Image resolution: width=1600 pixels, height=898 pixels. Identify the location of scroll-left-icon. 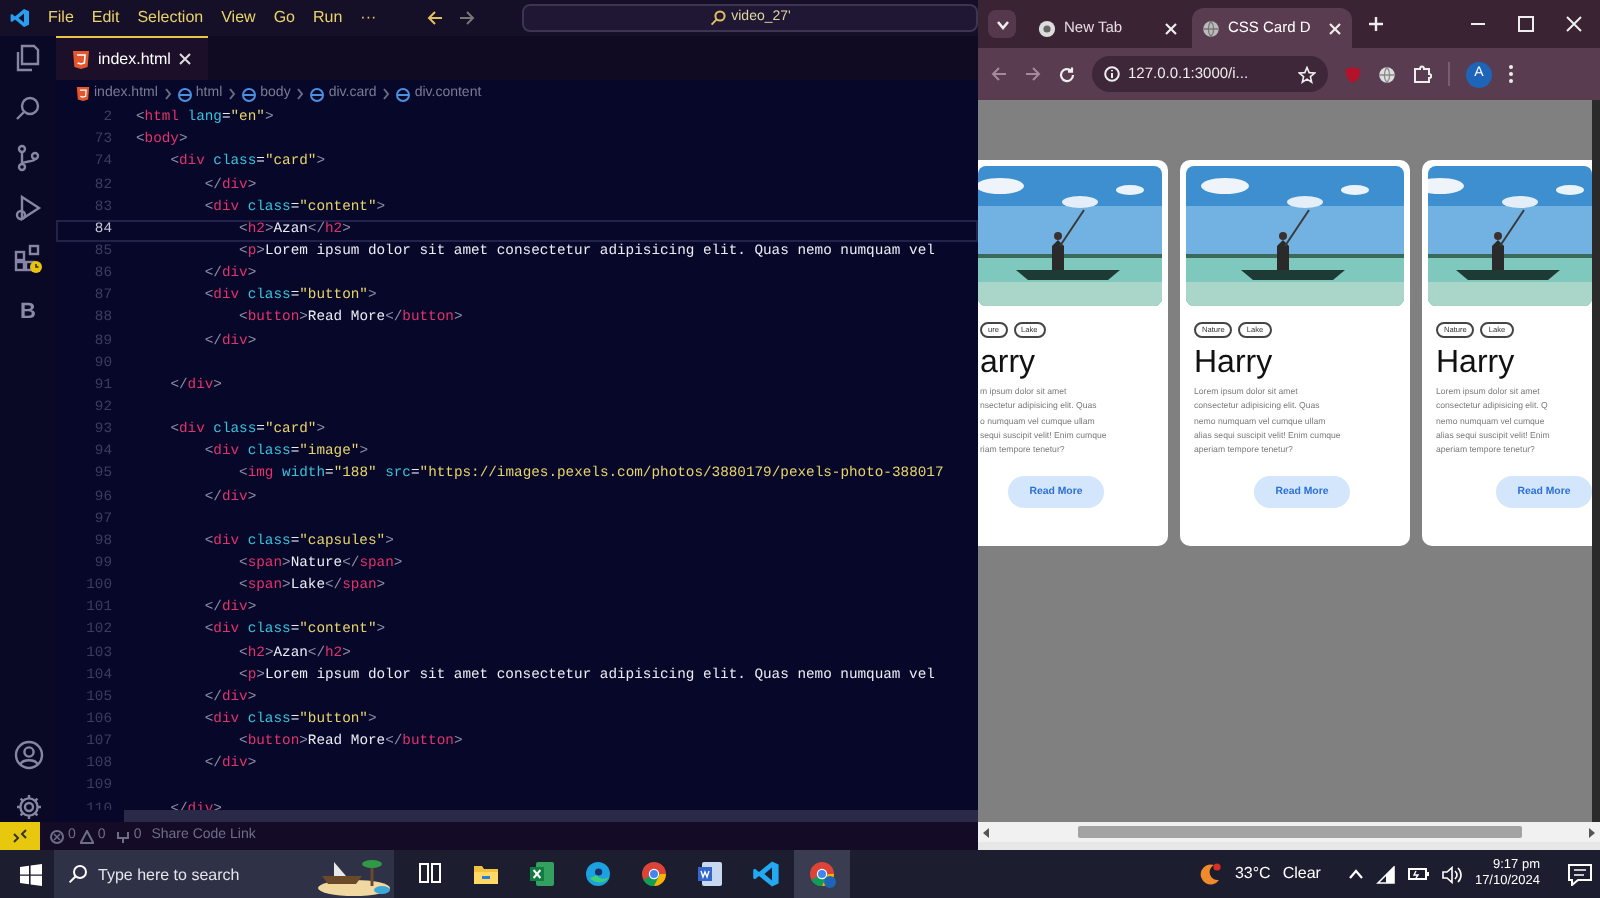
(986, 832).